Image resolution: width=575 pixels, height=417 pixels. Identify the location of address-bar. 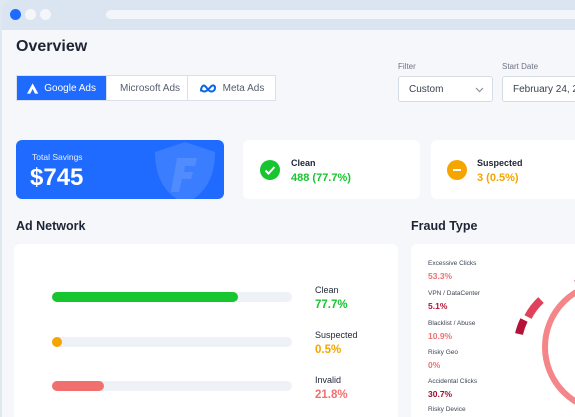
(340, 14).